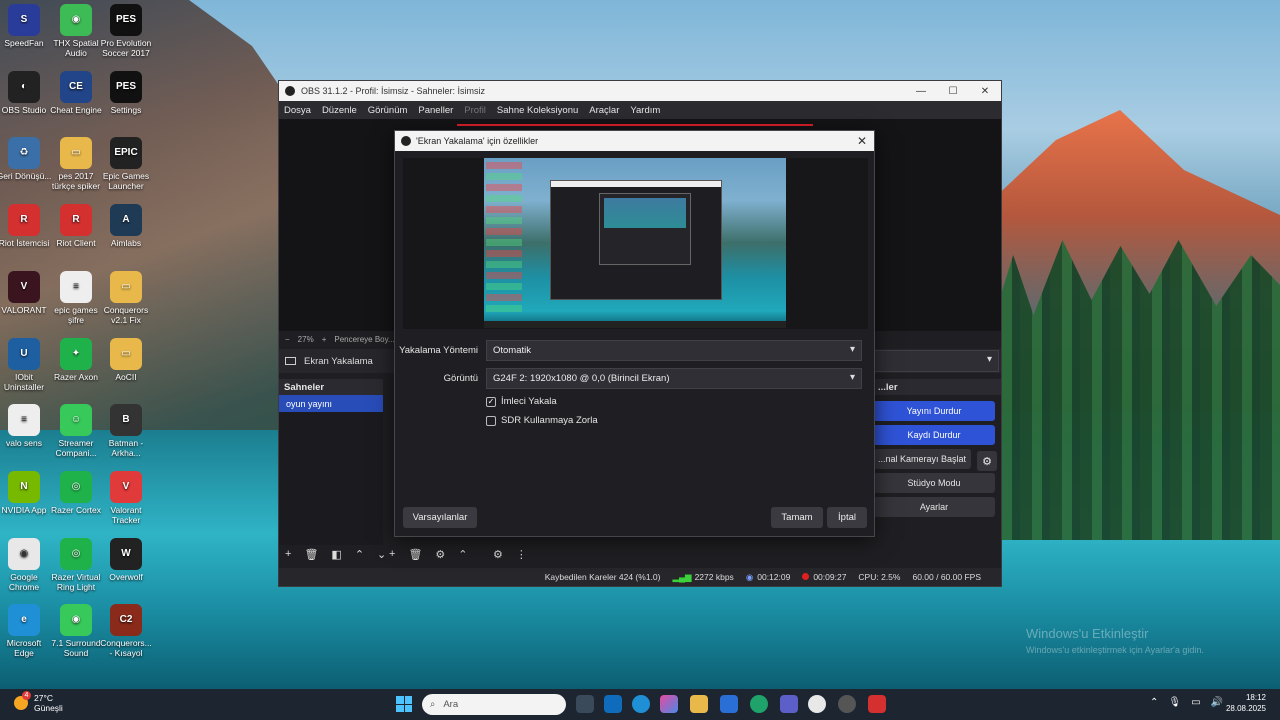 The image size is (1280, 720). I want to click on desktop-icon: ◎ Razer Virtual Ring Light, so click(76, 564).